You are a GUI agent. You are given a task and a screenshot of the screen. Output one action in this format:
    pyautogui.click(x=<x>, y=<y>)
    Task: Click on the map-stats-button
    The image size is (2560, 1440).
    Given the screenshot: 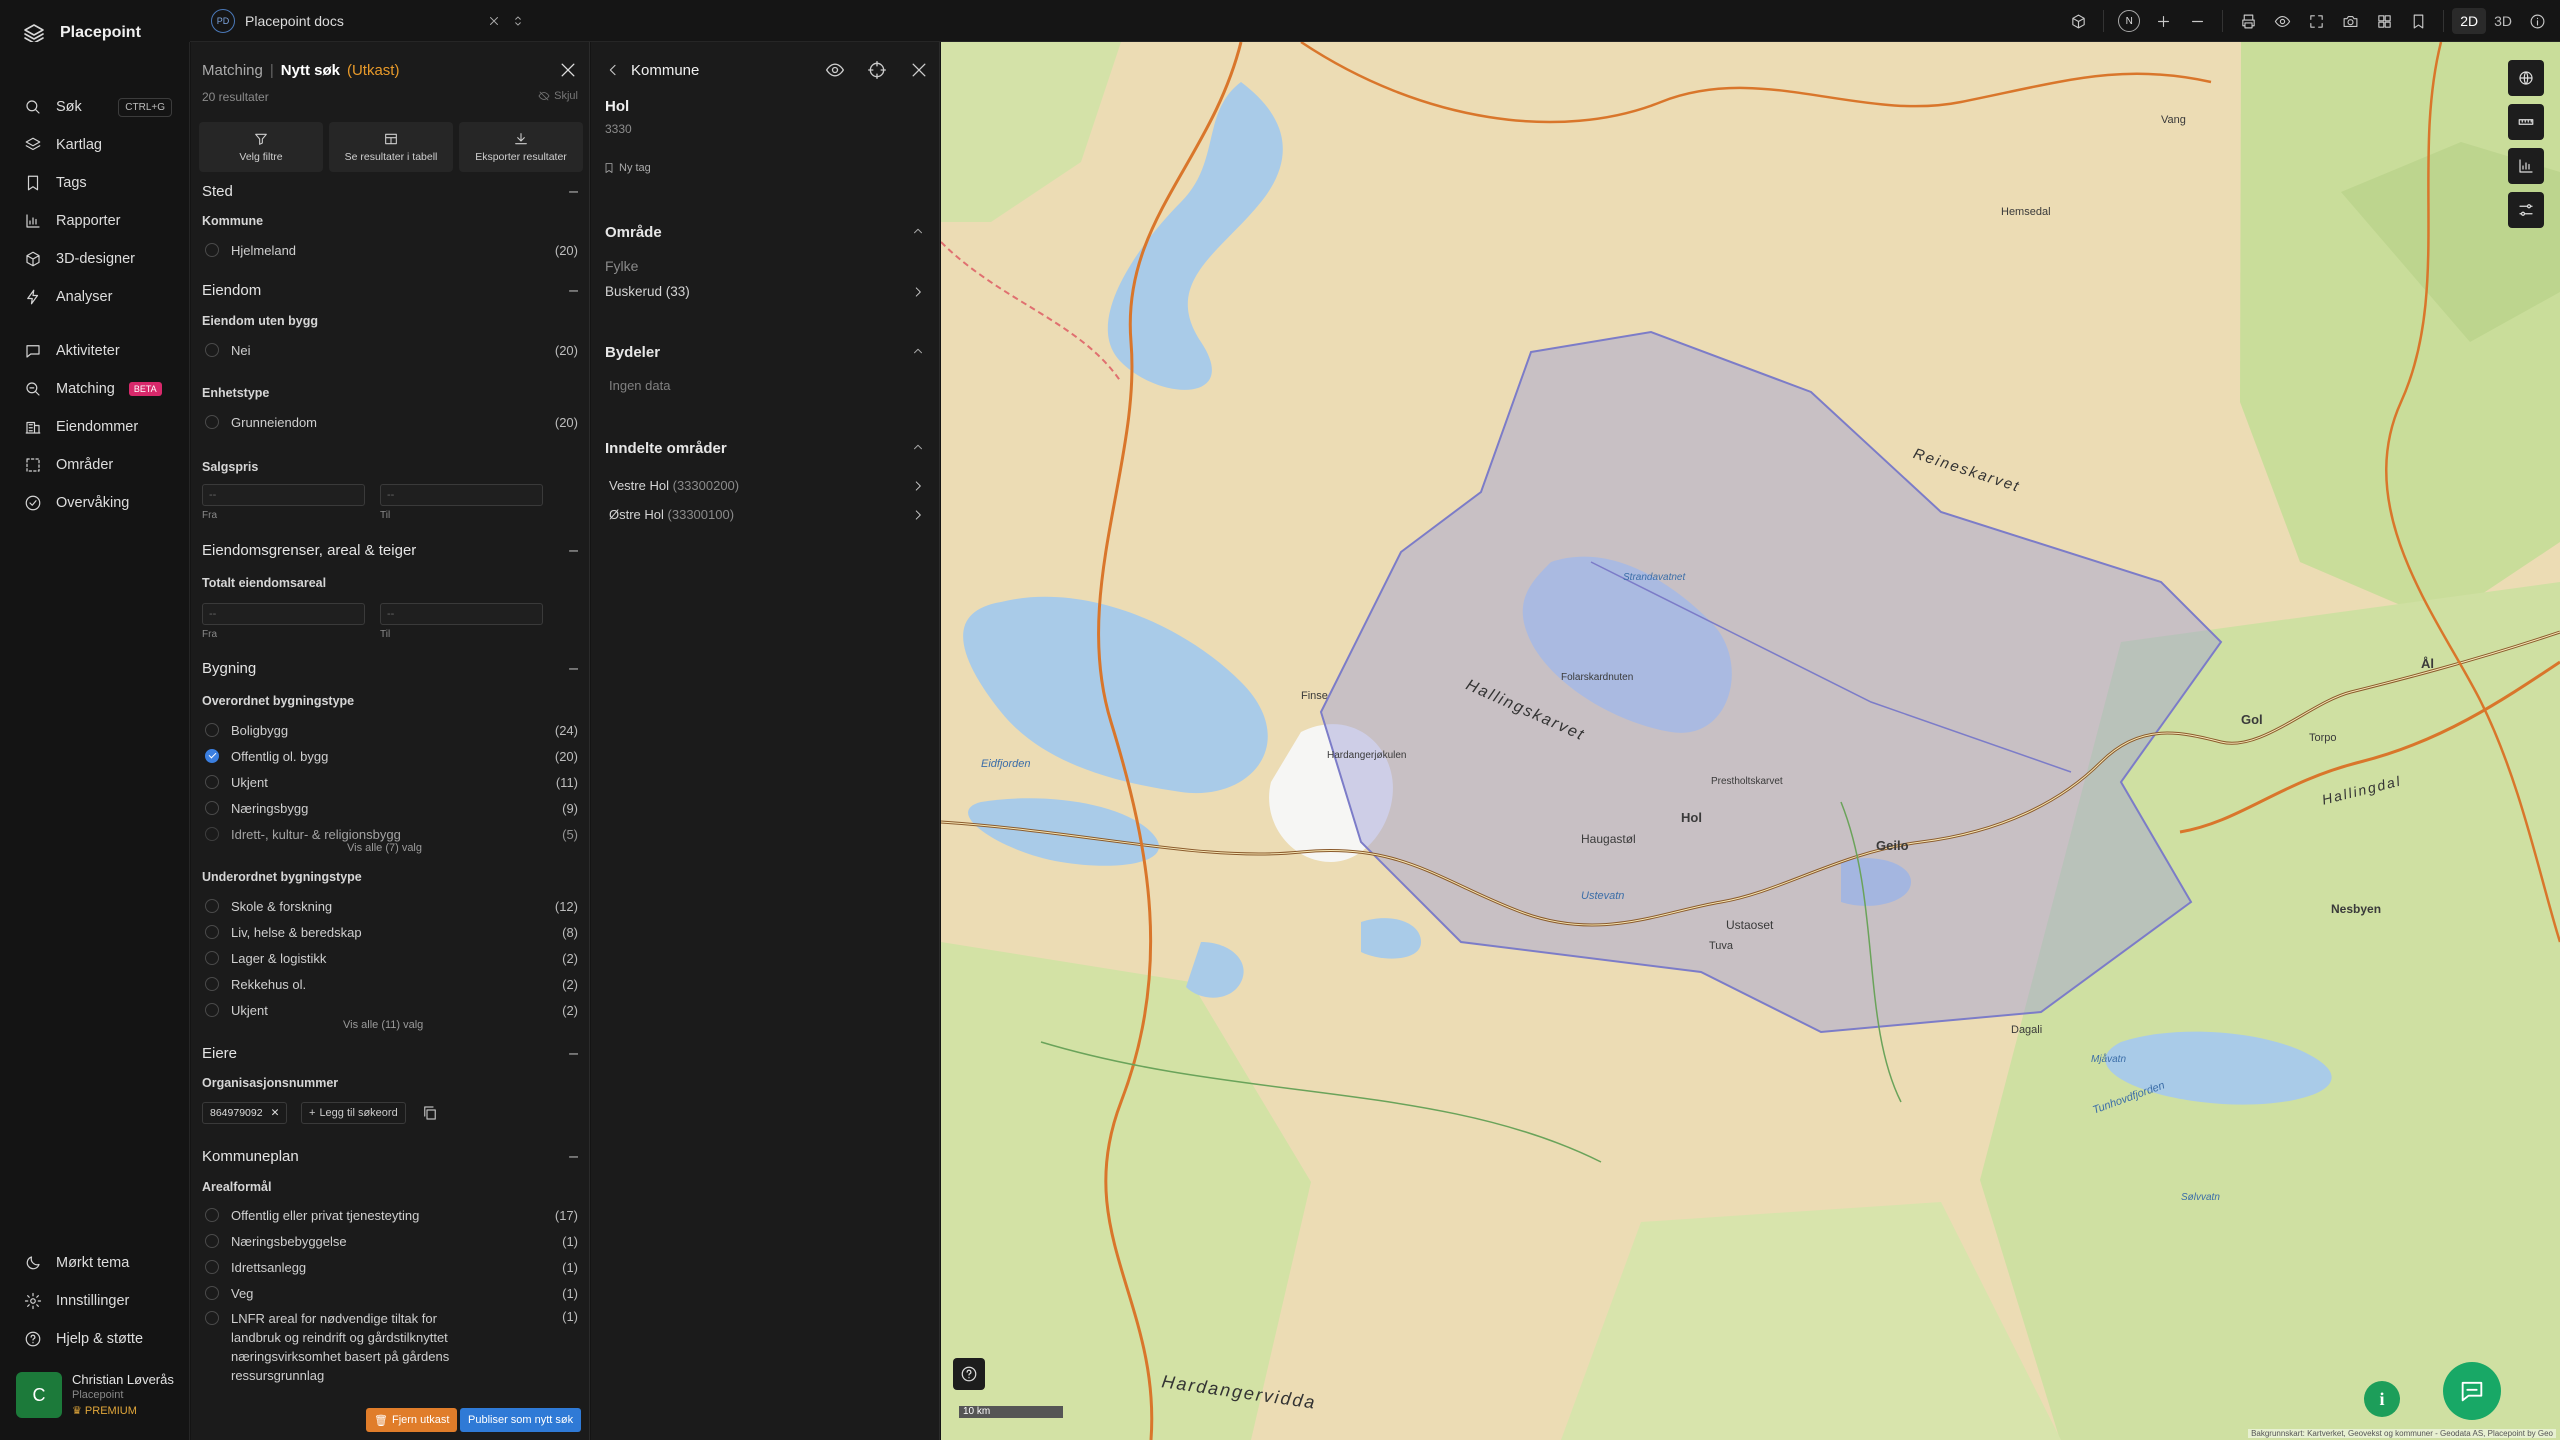 What is the action you would take?
    pyautogui.click(x=2526, y=166)
    